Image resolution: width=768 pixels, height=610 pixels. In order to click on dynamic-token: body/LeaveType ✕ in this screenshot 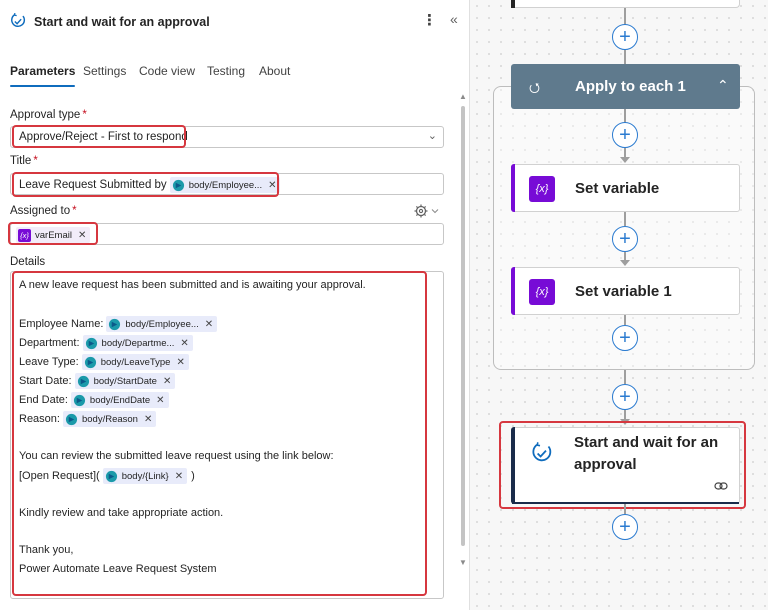, I will do `click(135, 362)`.